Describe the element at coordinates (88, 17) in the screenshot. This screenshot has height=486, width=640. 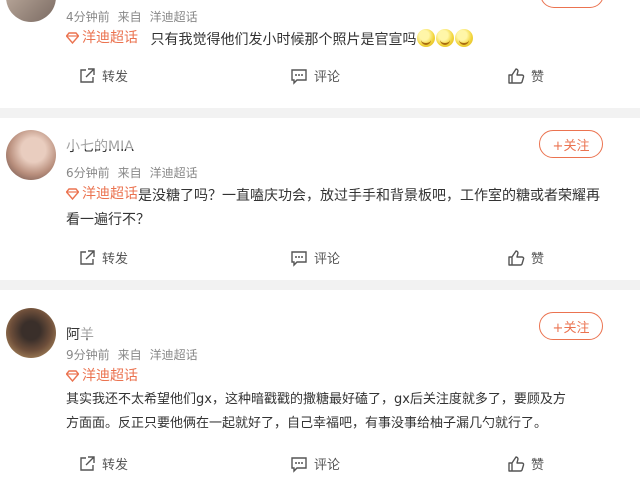
I see `post-time: 4分钟前` at that location.